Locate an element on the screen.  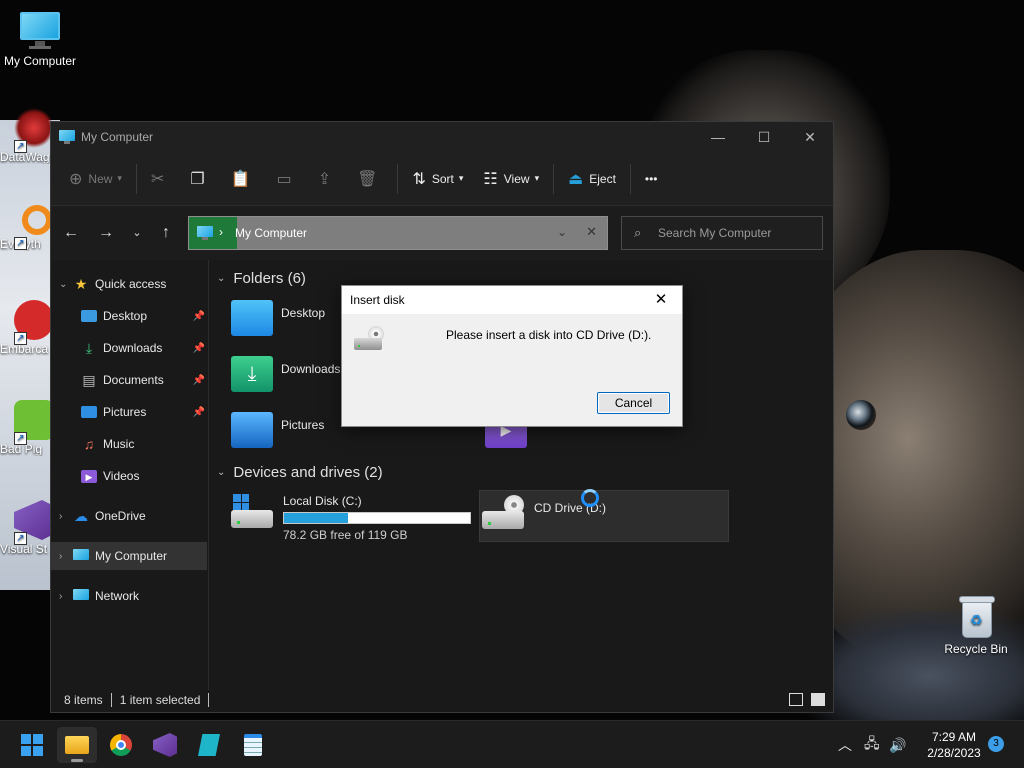
network-tray-button: 🖧 is located at coordinates (872, 744).